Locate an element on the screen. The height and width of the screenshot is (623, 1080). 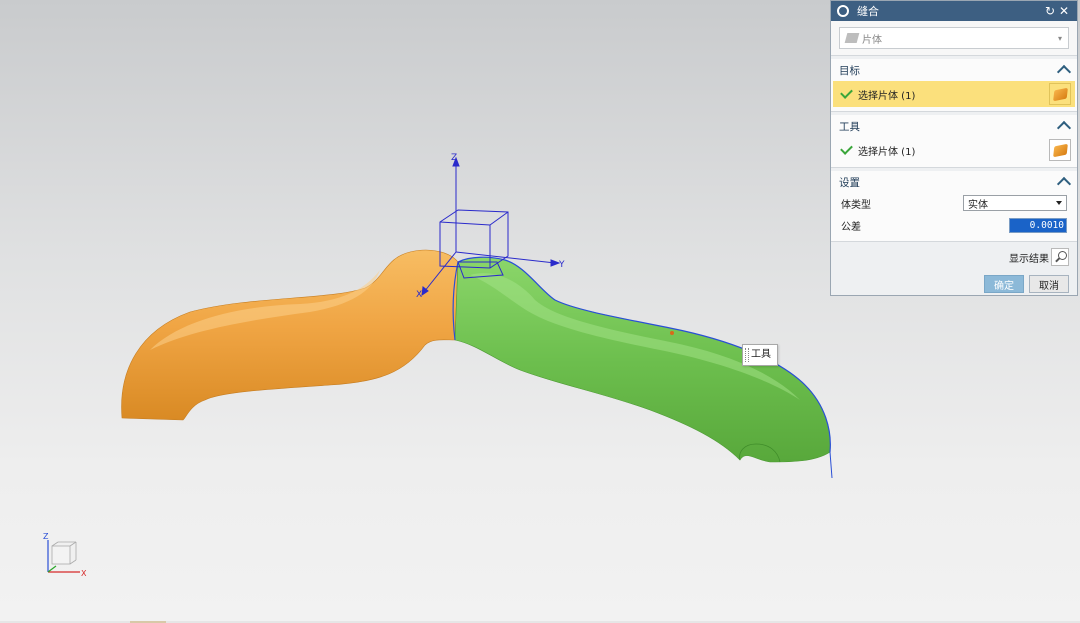
target-select-label: 选择片体 (1) is located at coordinates (887, 96).